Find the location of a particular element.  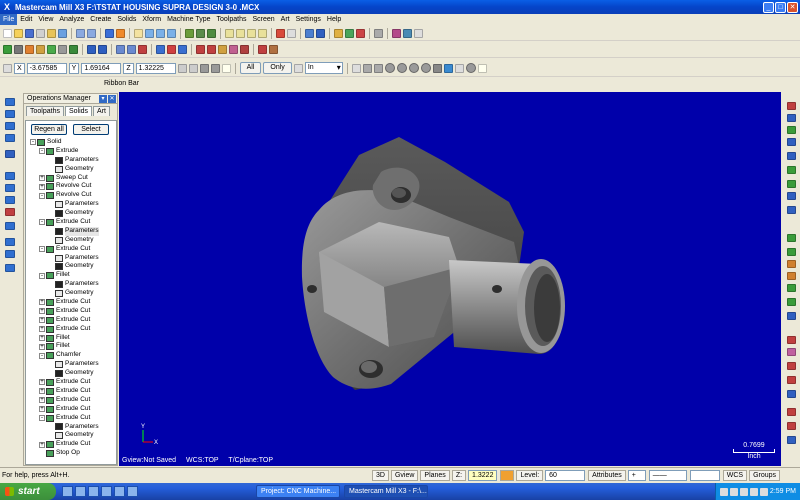

solid-boolean-icon is located at coordinates (10, 212).